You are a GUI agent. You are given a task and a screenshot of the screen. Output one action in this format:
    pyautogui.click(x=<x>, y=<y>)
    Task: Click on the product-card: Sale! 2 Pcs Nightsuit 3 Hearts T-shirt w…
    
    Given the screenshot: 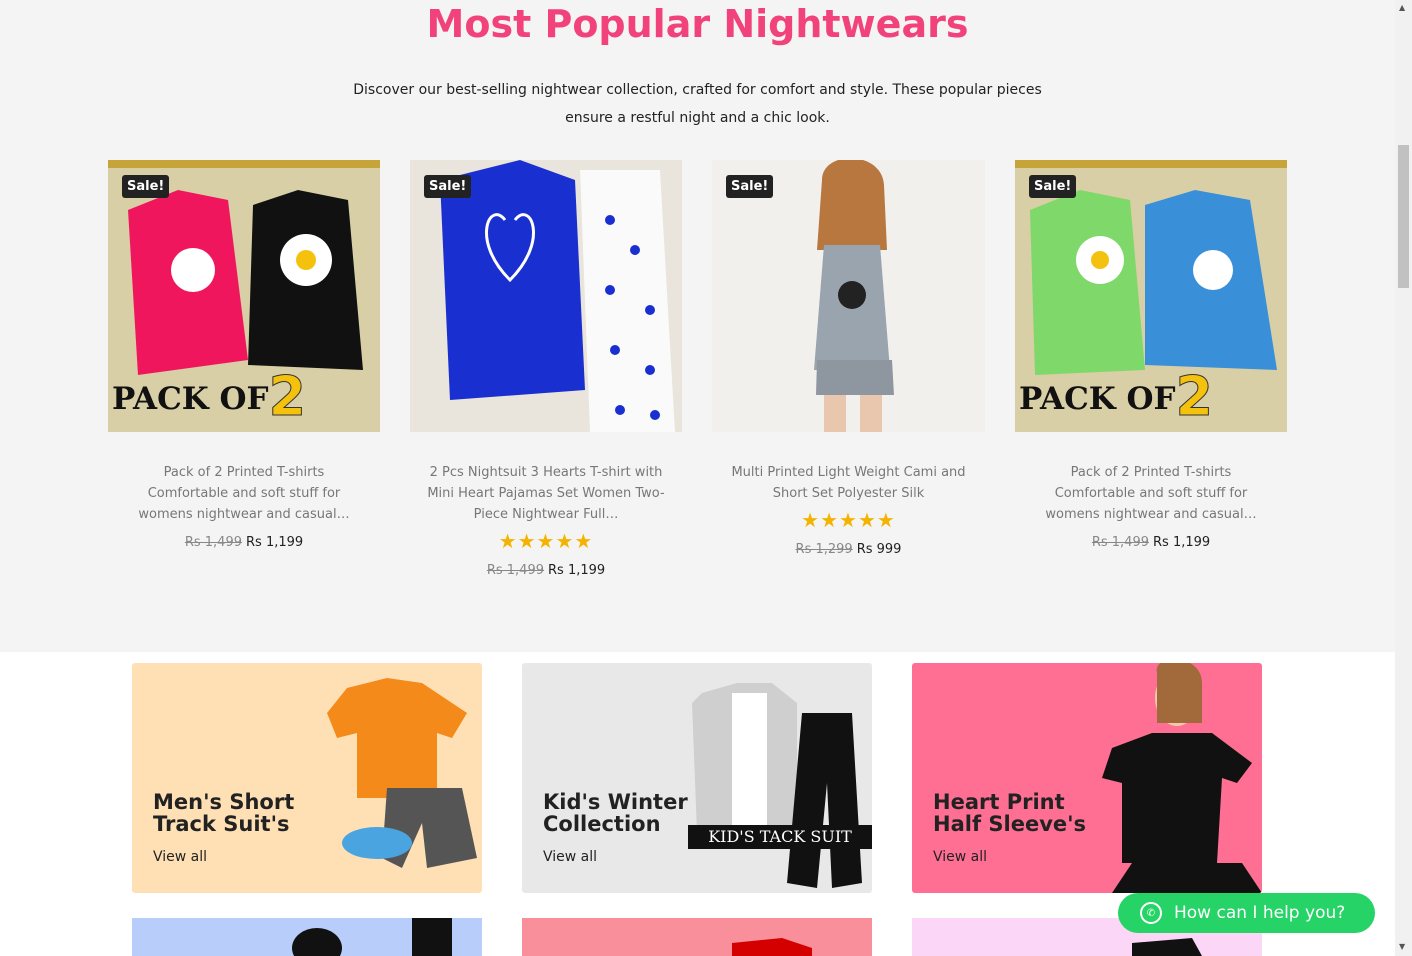 What is the action you would take?
    pyautogui.click(x=546, y=369)
    